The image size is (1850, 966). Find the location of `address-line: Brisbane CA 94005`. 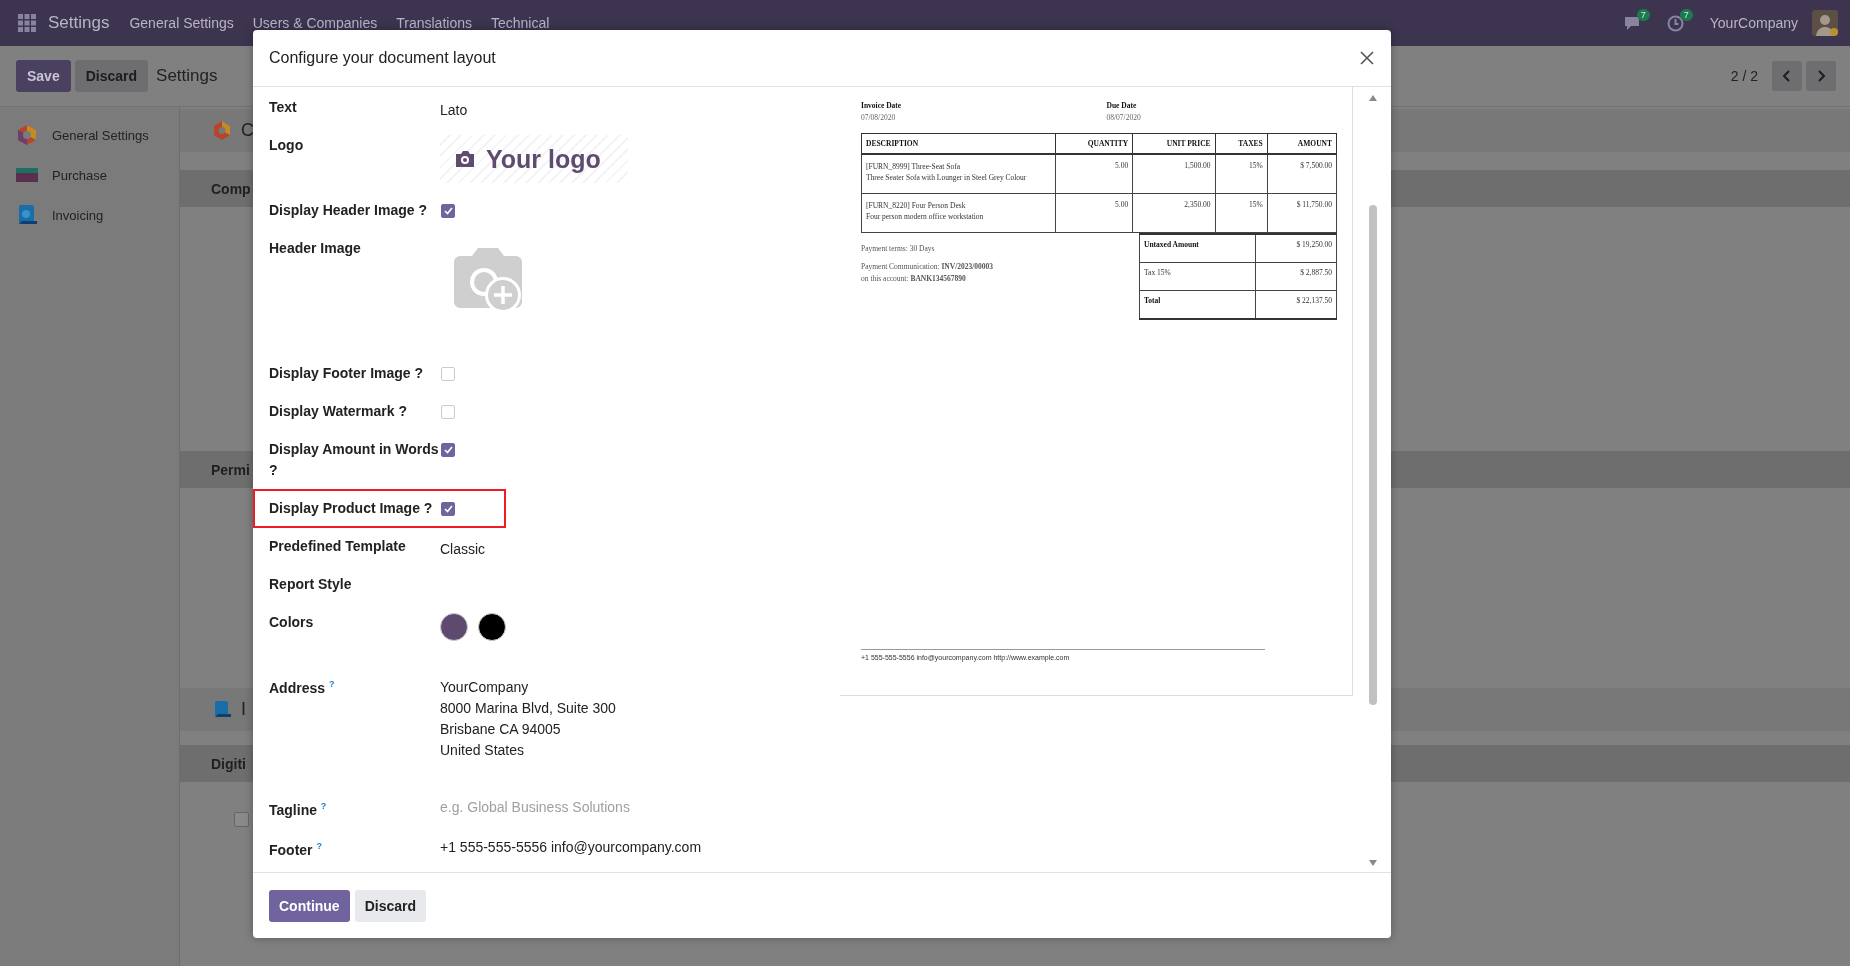

address-line: Brisbane CA 94005 is located at coordinates (501, 729).